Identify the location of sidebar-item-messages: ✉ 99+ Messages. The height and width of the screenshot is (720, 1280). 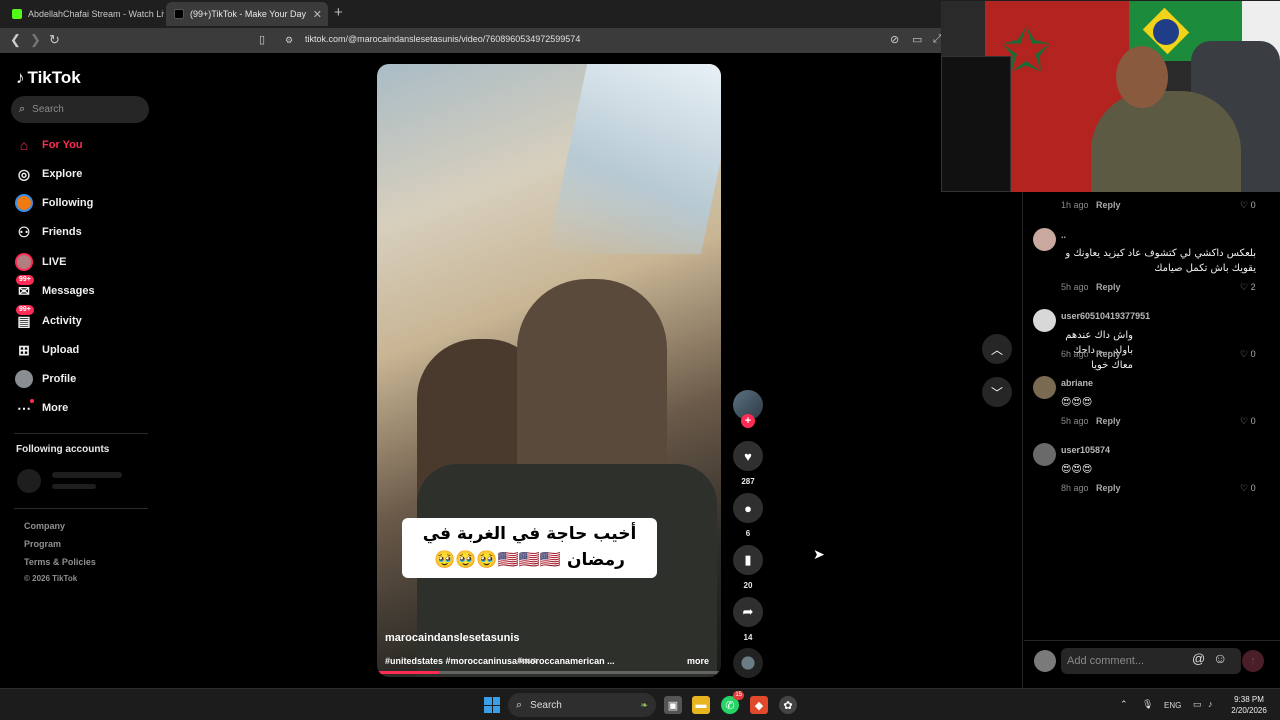
(54, 288).